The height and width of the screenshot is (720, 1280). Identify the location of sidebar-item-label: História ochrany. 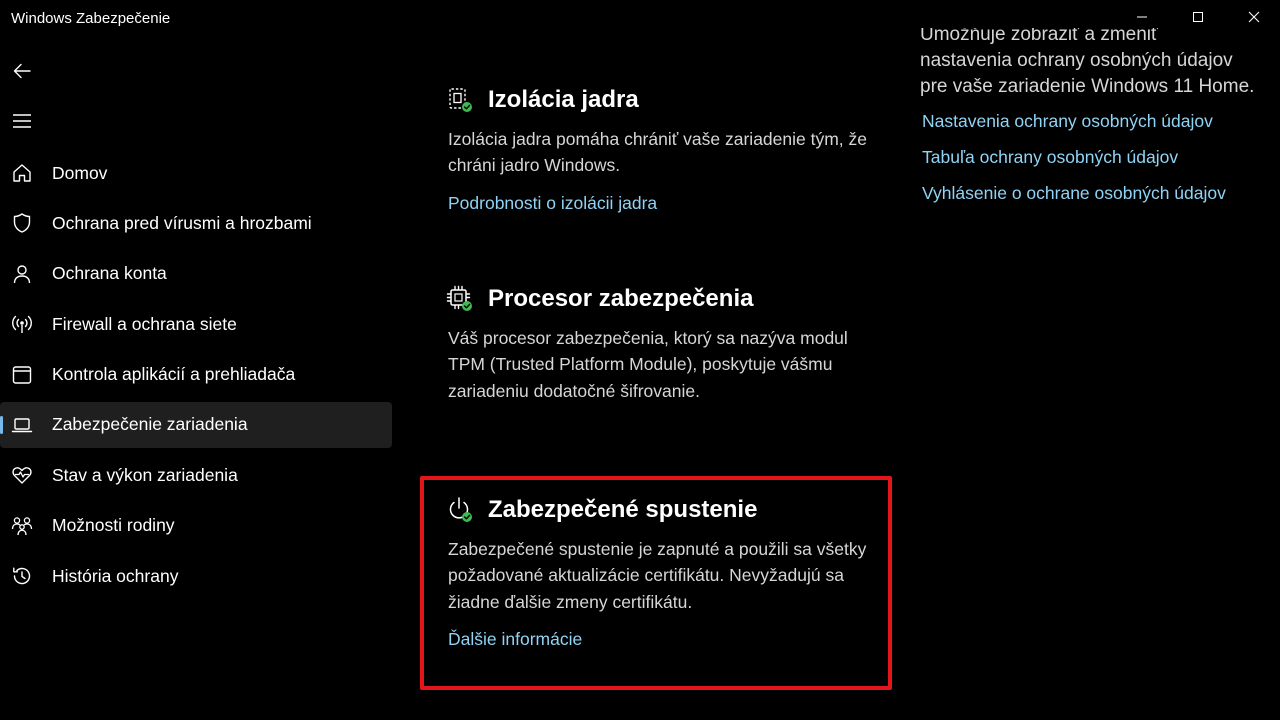
(115, 575).